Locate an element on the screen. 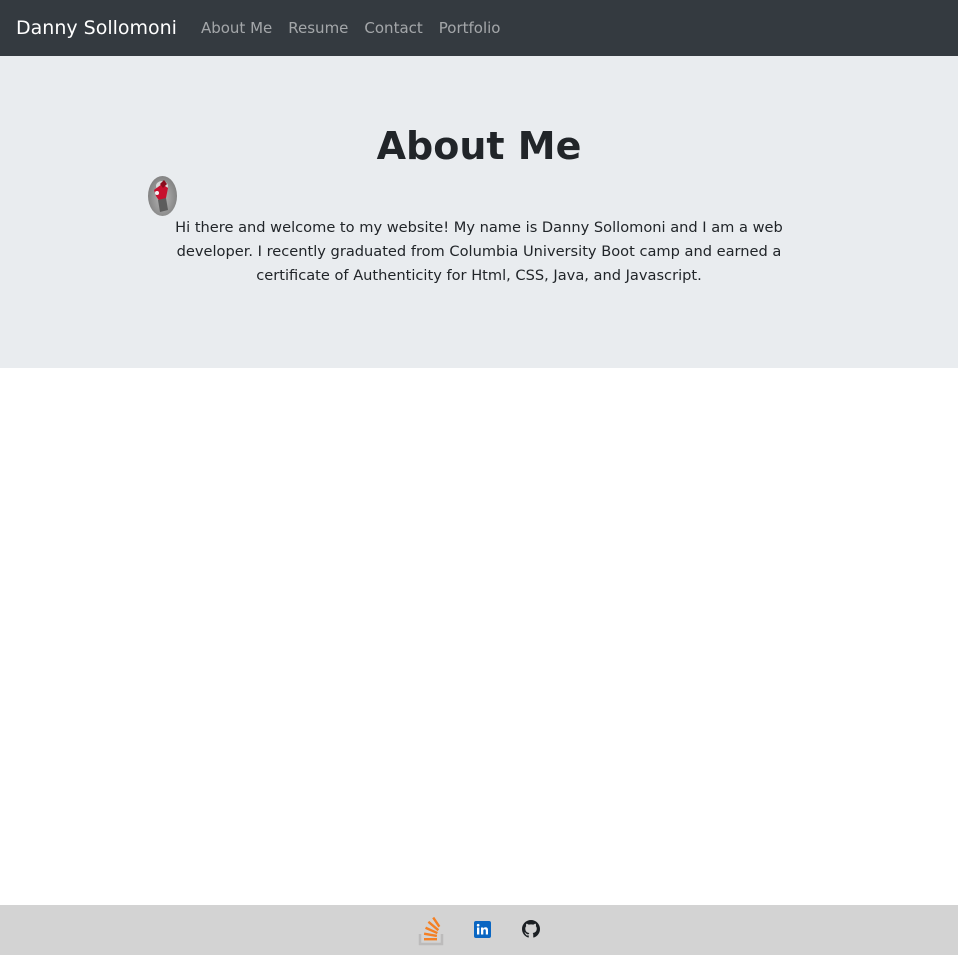  stack-overflow-icon is located at coordinates (431, 931).